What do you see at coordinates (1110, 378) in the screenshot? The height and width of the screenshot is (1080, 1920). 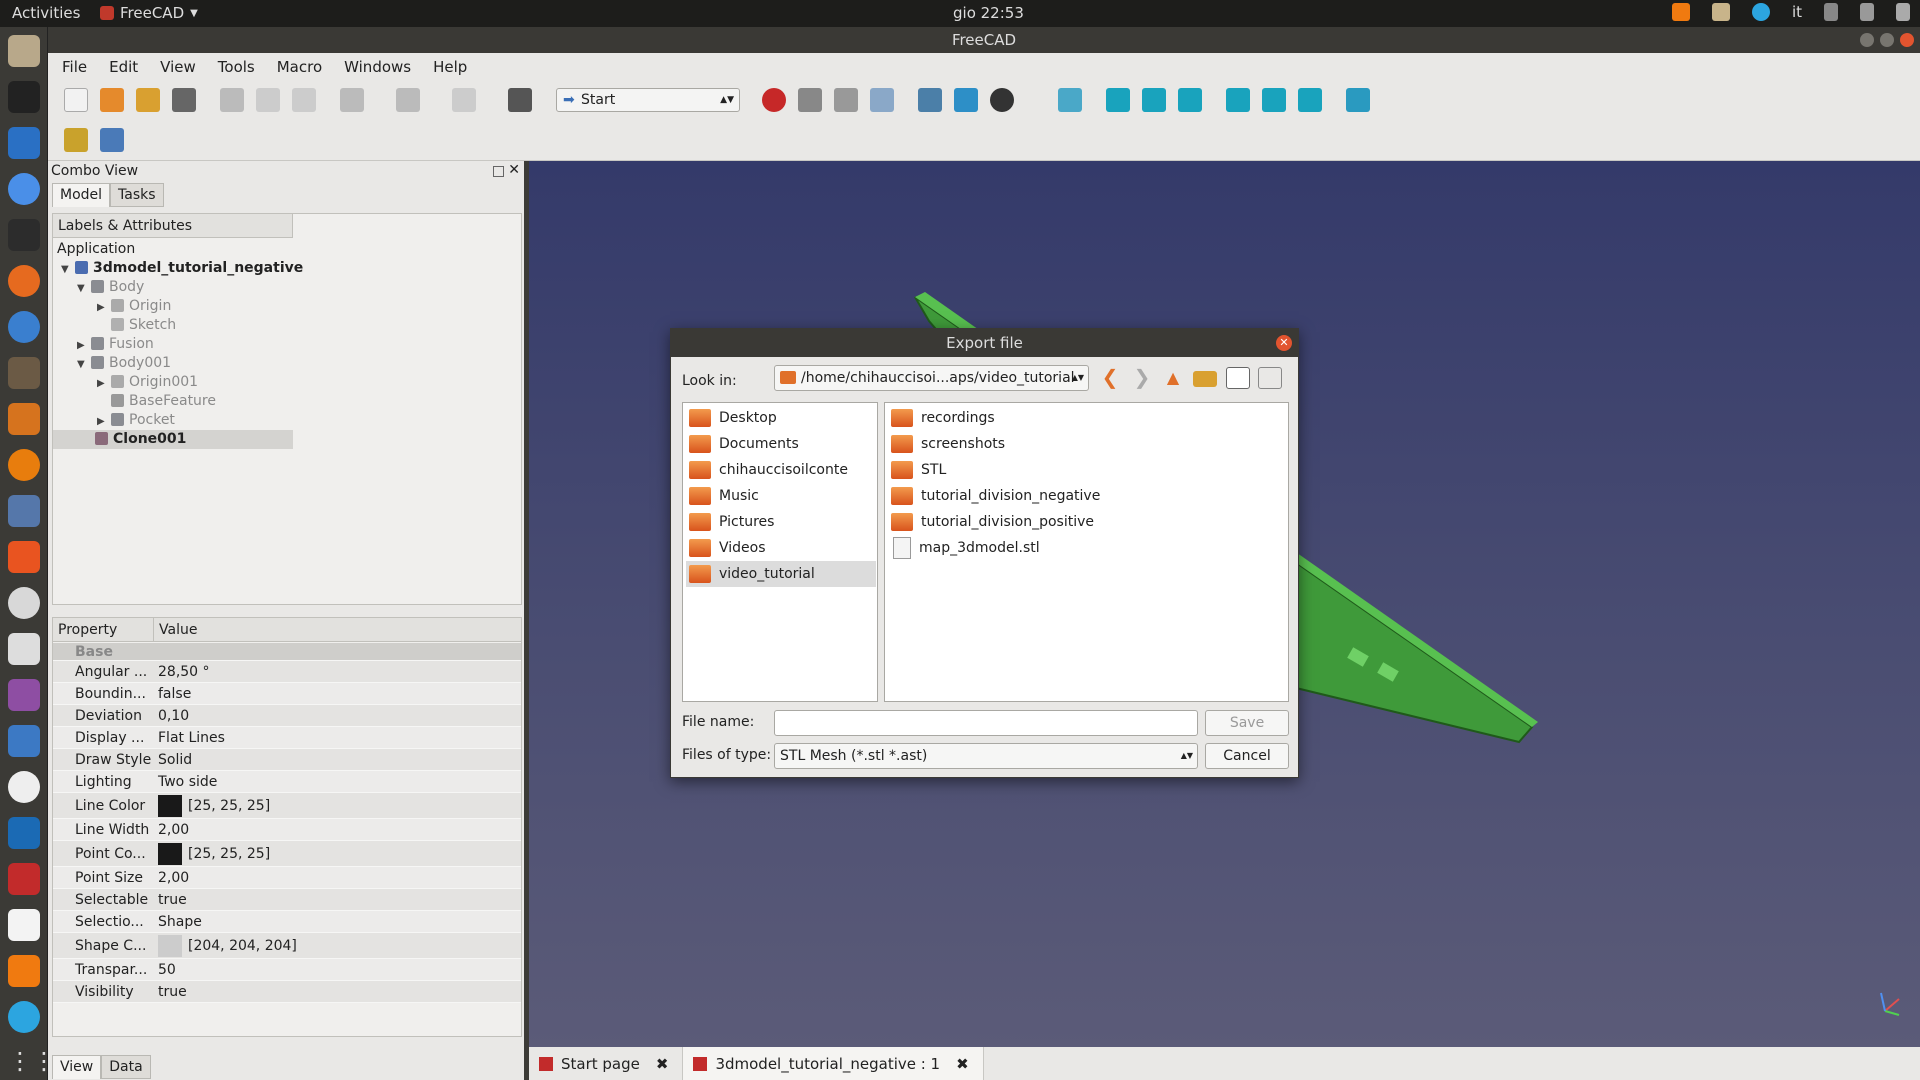 I see `back-icon: ❮` at bounding box center [1110, 378].